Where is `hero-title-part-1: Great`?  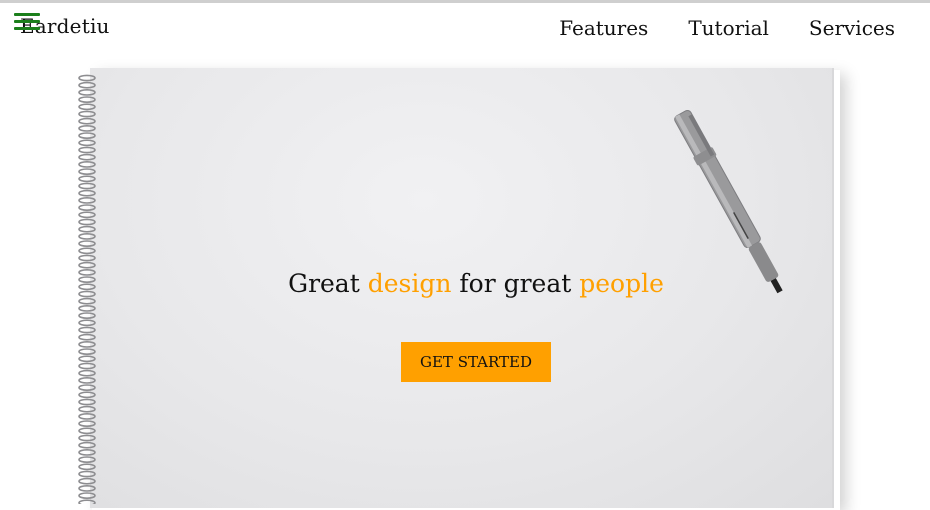 hero-title-part-1: Great is located at coordinates (328, 283).